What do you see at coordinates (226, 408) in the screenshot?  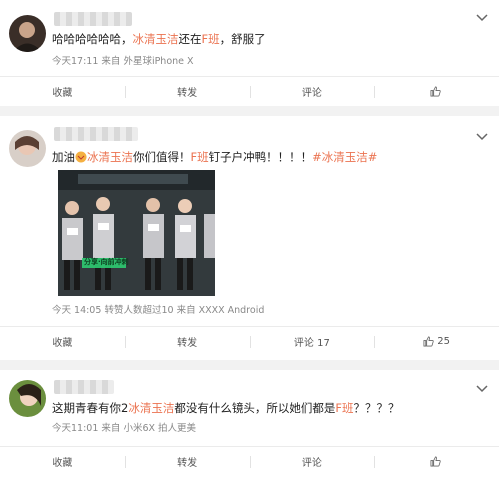 I see `post-text: 这期青春有你2冰清玉洁都没有什么镜头，所以她们都是F班？？？？` at bounding box center [226, 408].